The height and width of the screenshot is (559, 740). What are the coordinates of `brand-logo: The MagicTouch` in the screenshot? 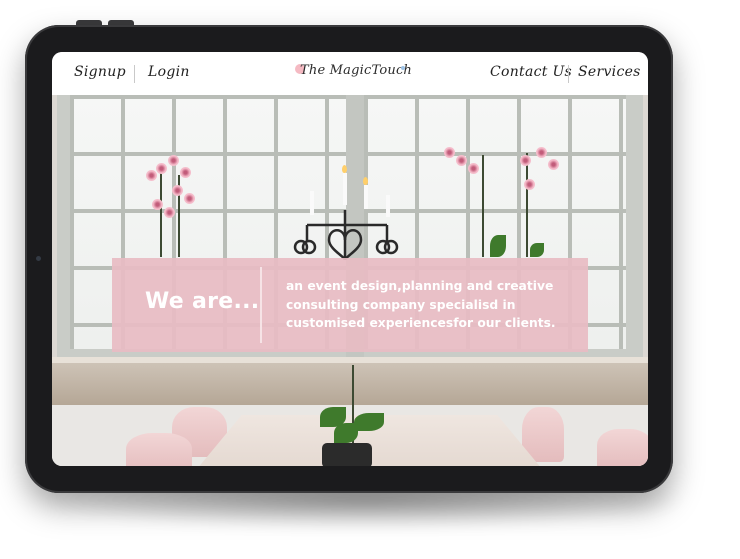 It's located at (356, 70).